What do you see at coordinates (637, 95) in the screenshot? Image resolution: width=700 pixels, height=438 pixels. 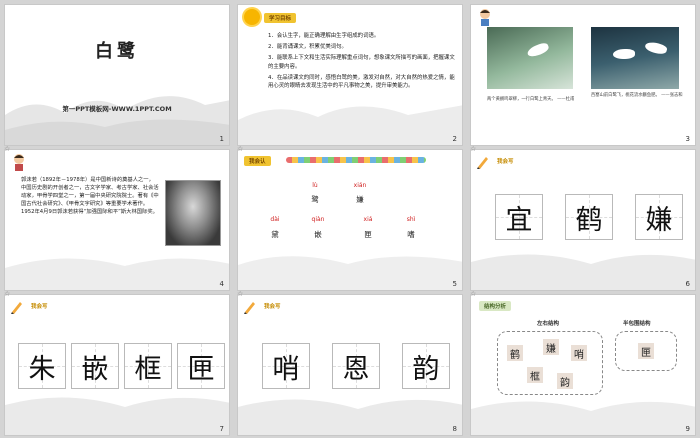 I see `poem-caption-right: 西塞山前白鹭飞，桃花流水鳜鱼肥。 ——张志和` at bounding box center [637, 95].